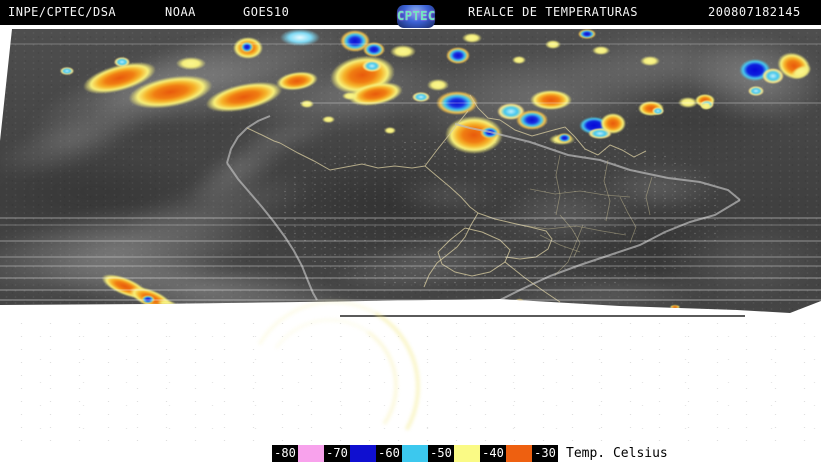 The width and height of the screenshot is (821, 467). Describe the element at coordinates (441, 453) in the screenshot. I see `legend-temp-label: -50` at that location.